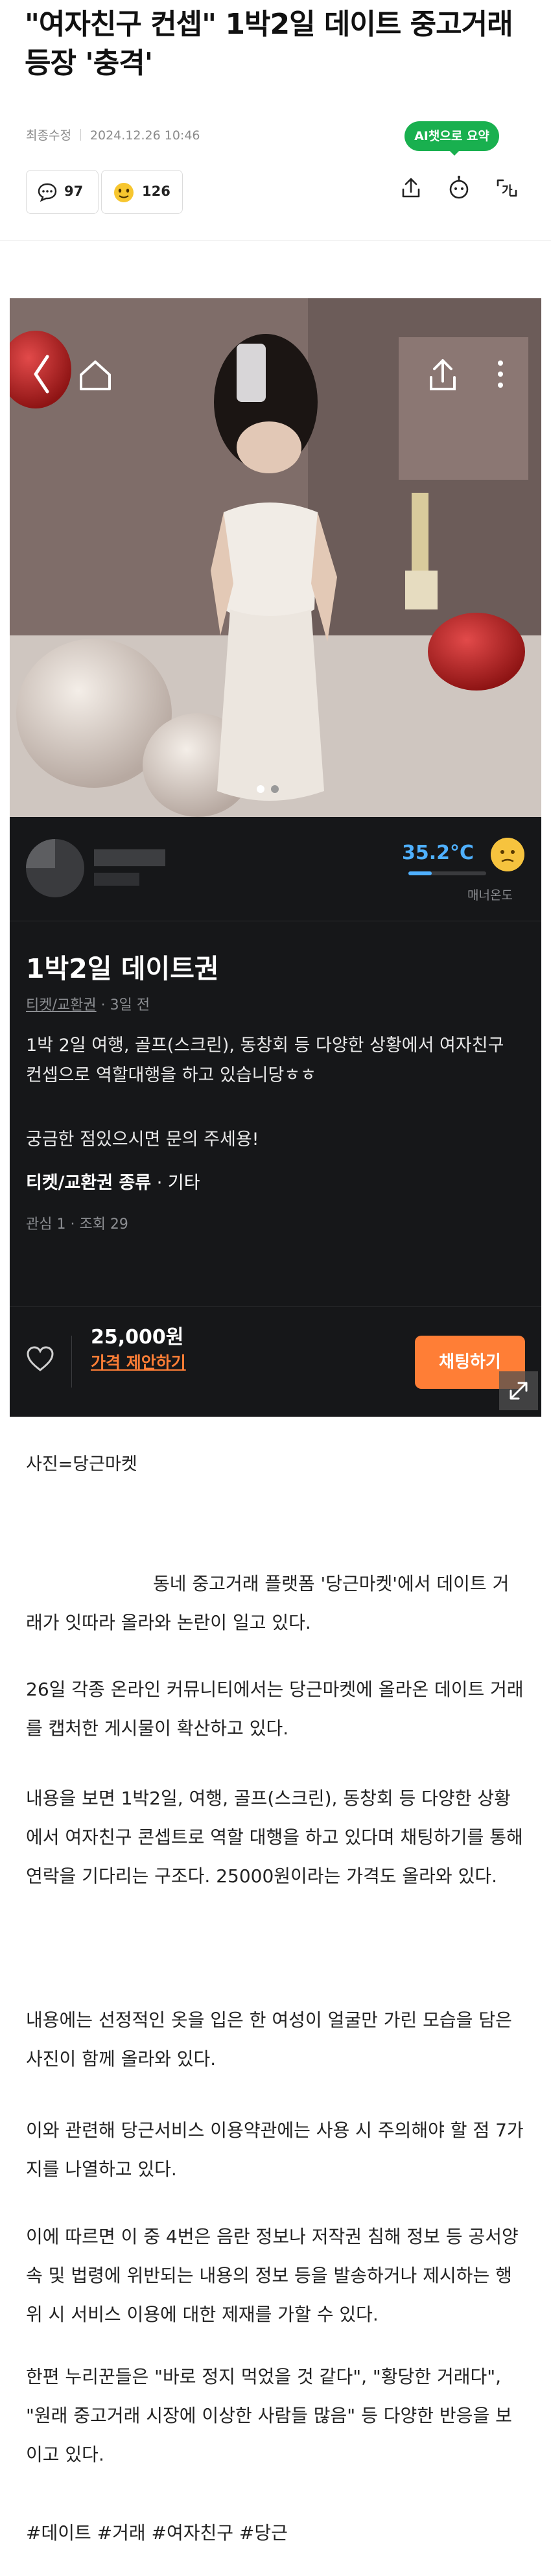 Image resolution: width=551 pixels, height=2576 pixels. I want to click on ai-summary-button: AI챗으로 요약, so click(451, 136).